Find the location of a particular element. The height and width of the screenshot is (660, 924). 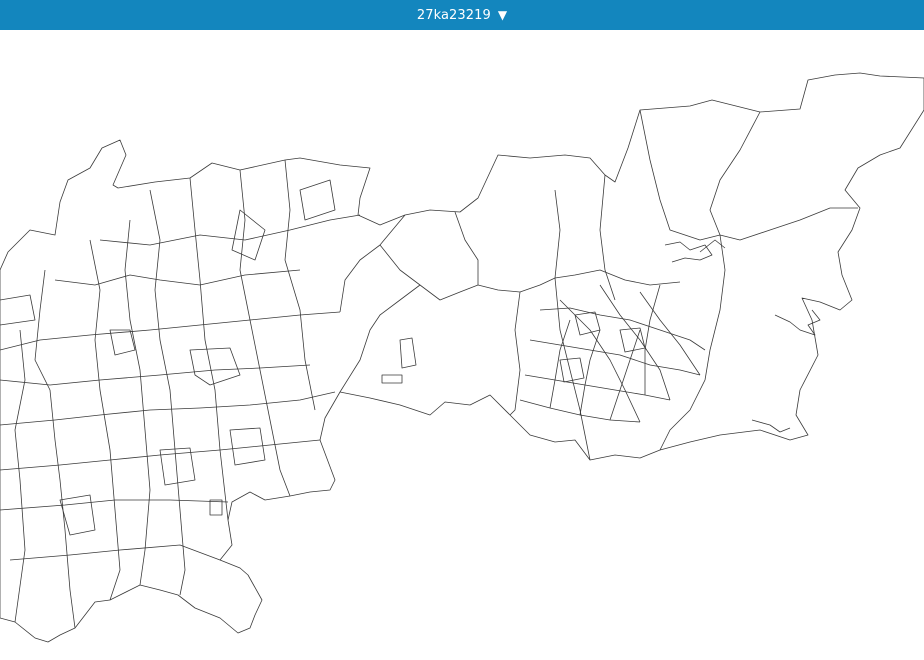

triangle-down-icon: ▼ is located at coordinates (502, 15).